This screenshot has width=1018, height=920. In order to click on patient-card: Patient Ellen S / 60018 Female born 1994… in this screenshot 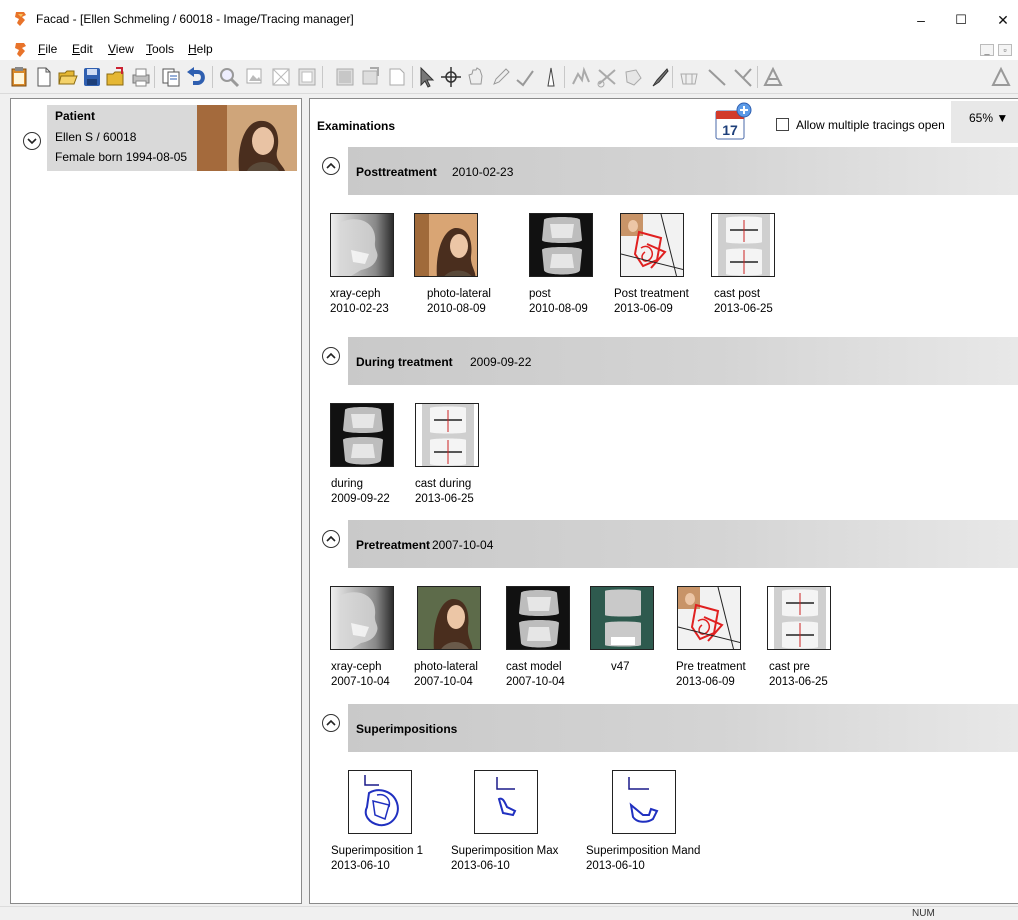, I will do `click(172, 138)`.